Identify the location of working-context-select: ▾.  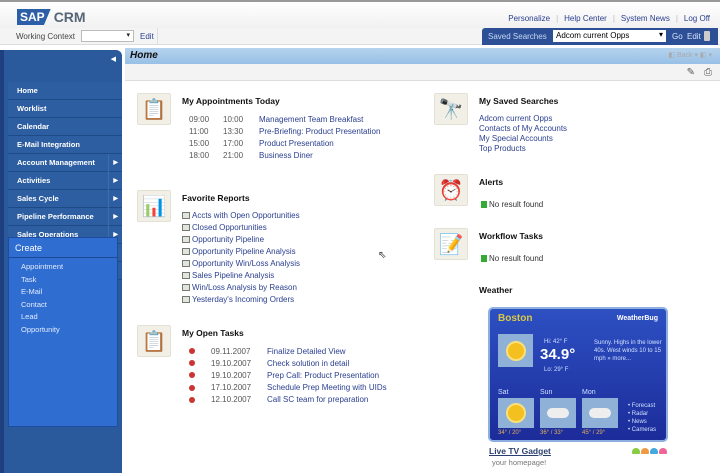
(107, 36).